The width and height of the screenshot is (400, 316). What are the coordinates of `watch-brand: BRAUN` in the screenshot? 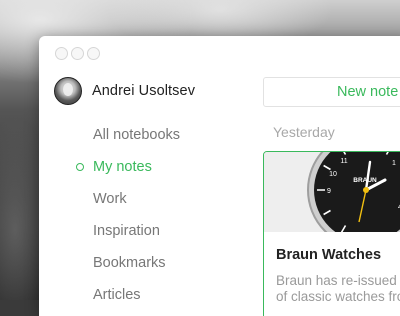 It's located at (365, 180).